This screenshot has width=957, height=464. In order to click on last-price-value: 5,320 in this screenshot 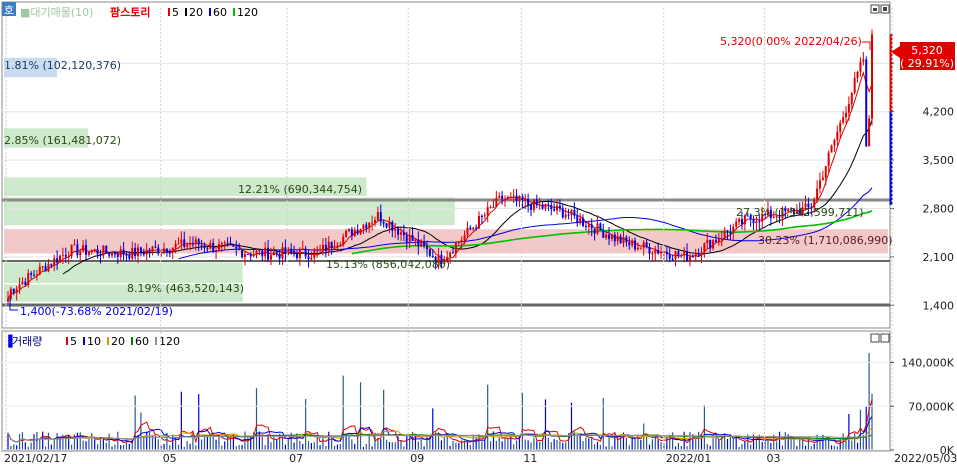, I will do `click(927, 50)`.